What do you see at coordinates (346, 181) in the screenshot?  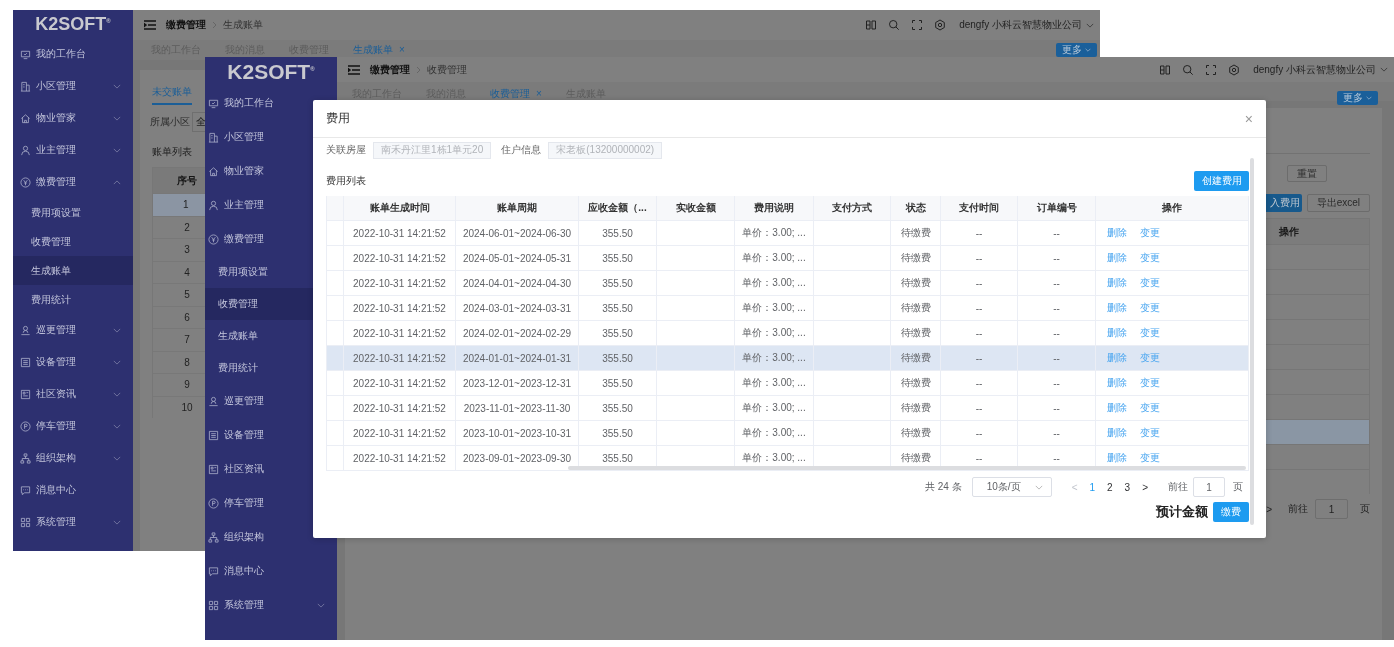 I see `section-title: 费用列表` at bounding box center [346, 181].